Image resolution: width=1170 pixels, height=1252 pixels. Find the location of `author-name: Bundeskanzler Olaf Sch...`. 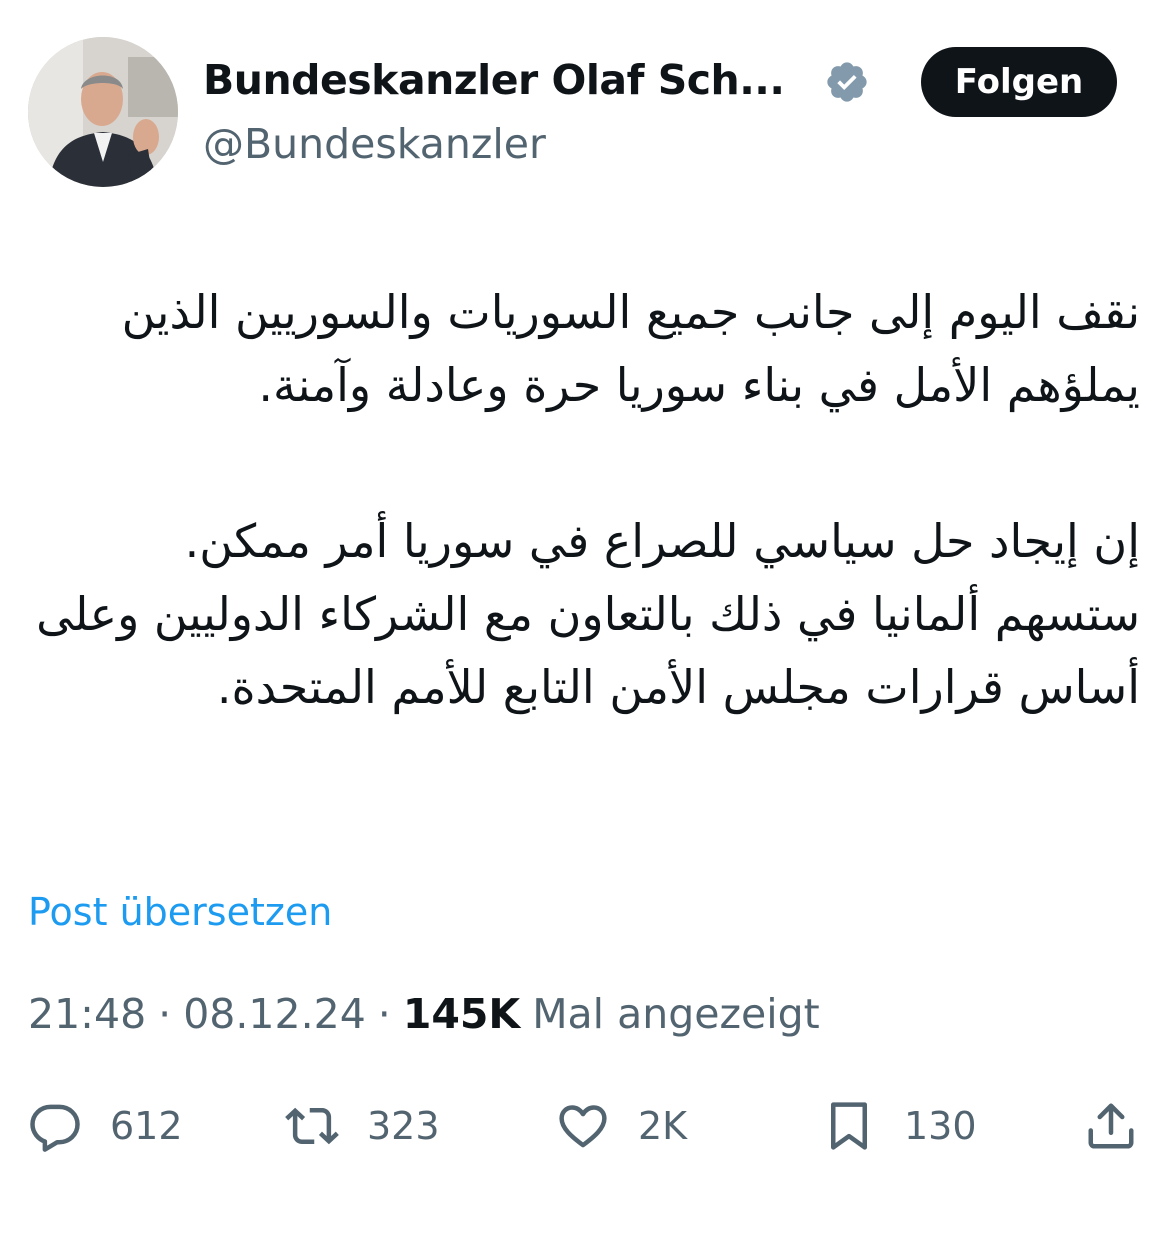

author-name: Bundeskanzler Olaf Sch... is located at coordinates (494, 80).